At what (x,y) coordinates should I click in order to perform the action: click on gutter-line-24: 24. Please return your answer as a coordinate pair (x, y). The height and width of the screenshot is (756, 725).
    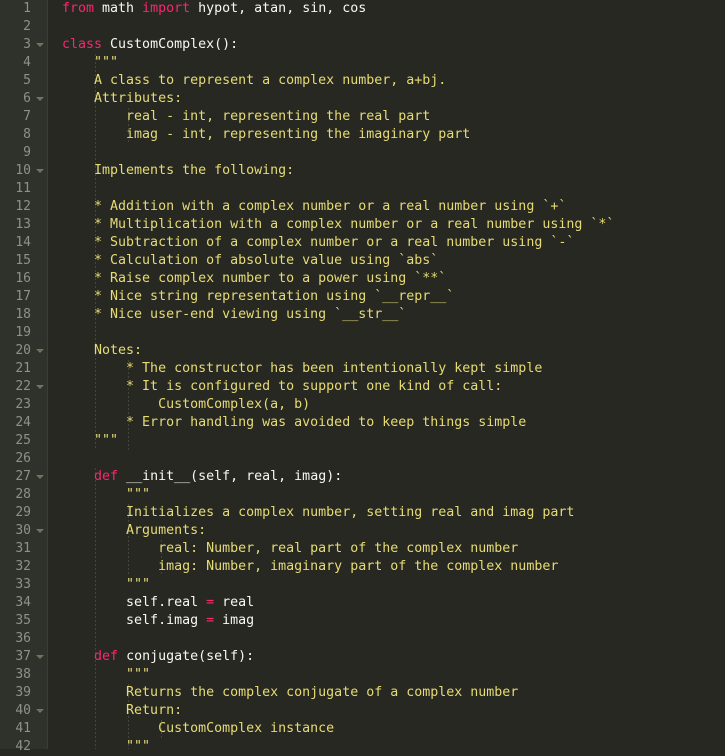
    Looking at the image, I should click on (24, 423).